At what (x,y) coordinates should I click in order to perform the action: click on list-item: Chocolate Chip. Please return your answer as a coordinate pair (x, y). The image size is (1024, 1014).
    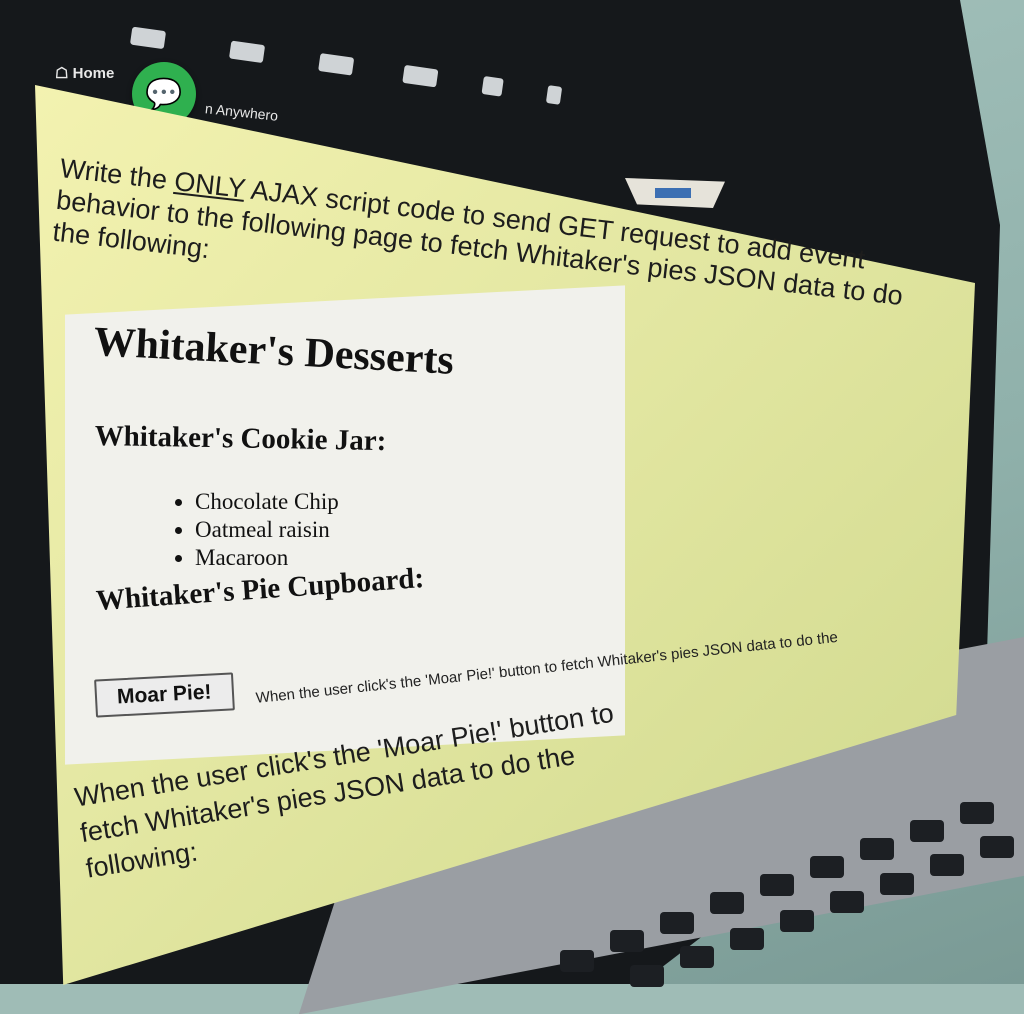
    Looking at the image, I should click on (267, 502).